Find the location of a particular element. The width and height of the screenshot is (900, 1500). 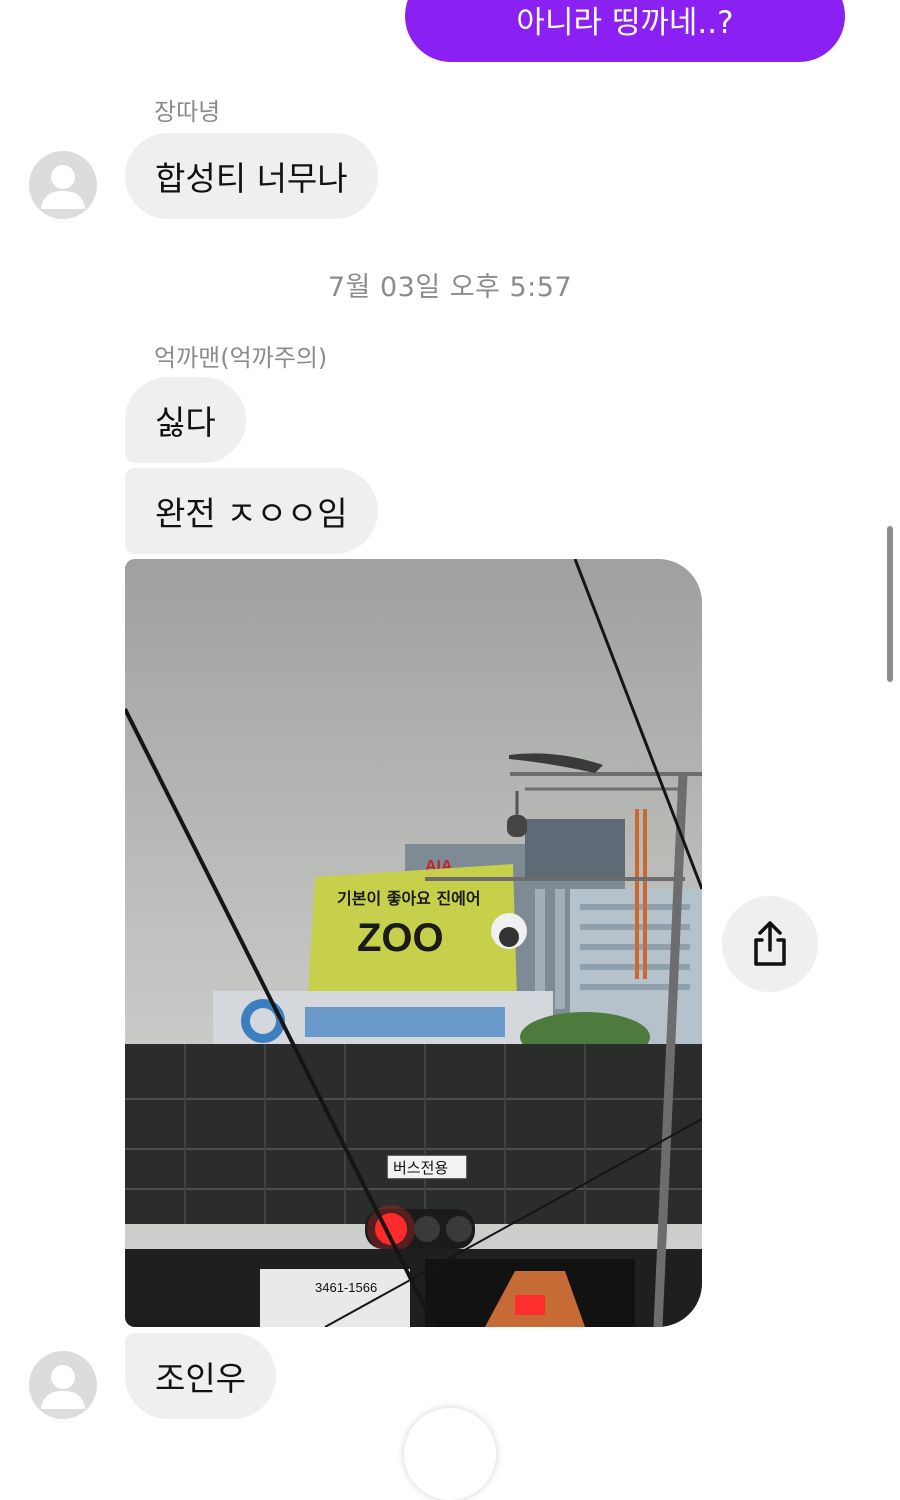

outgoing-message-text: 아니라 띵까네..? is located at coordinates (625, 23).